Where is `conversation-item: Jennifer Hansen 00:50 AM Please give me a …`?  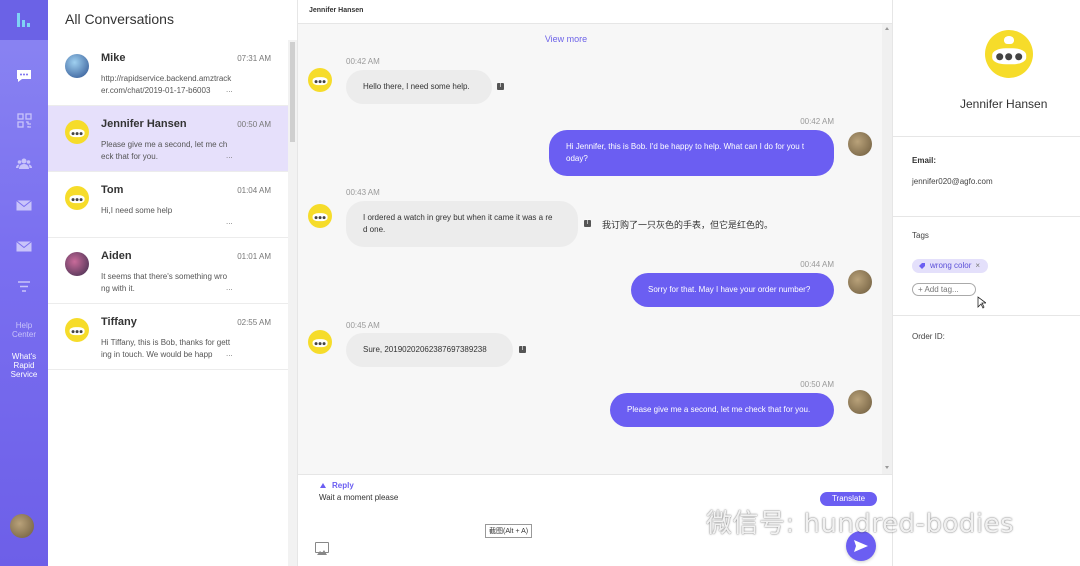 conversation-item: Jennifer Hansen 00:50 AM Please give me a … is located at coordinates (168, 139).